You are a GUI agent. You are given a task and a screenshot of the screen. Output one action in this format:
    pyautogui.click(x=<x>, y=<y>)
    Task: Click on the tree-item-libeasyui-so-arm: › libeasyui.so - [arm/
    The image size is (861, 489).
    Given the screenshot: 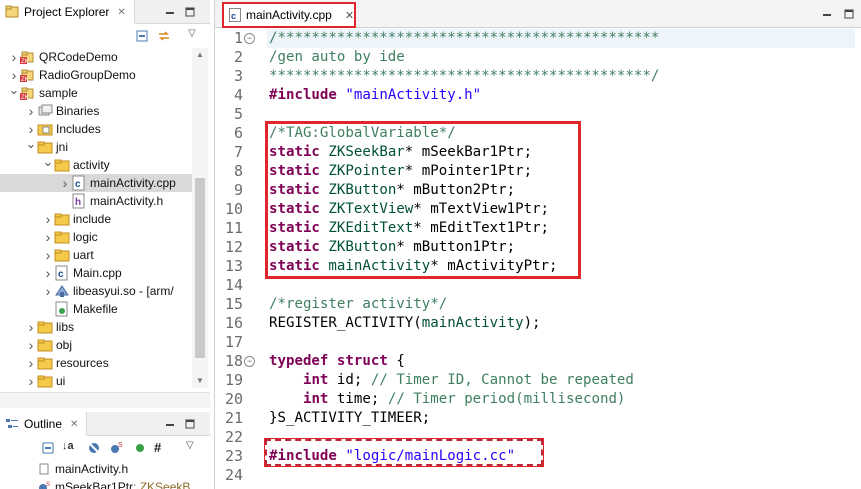 What is the action you would take?
    pyautogui.click(x=96, y=291)
    